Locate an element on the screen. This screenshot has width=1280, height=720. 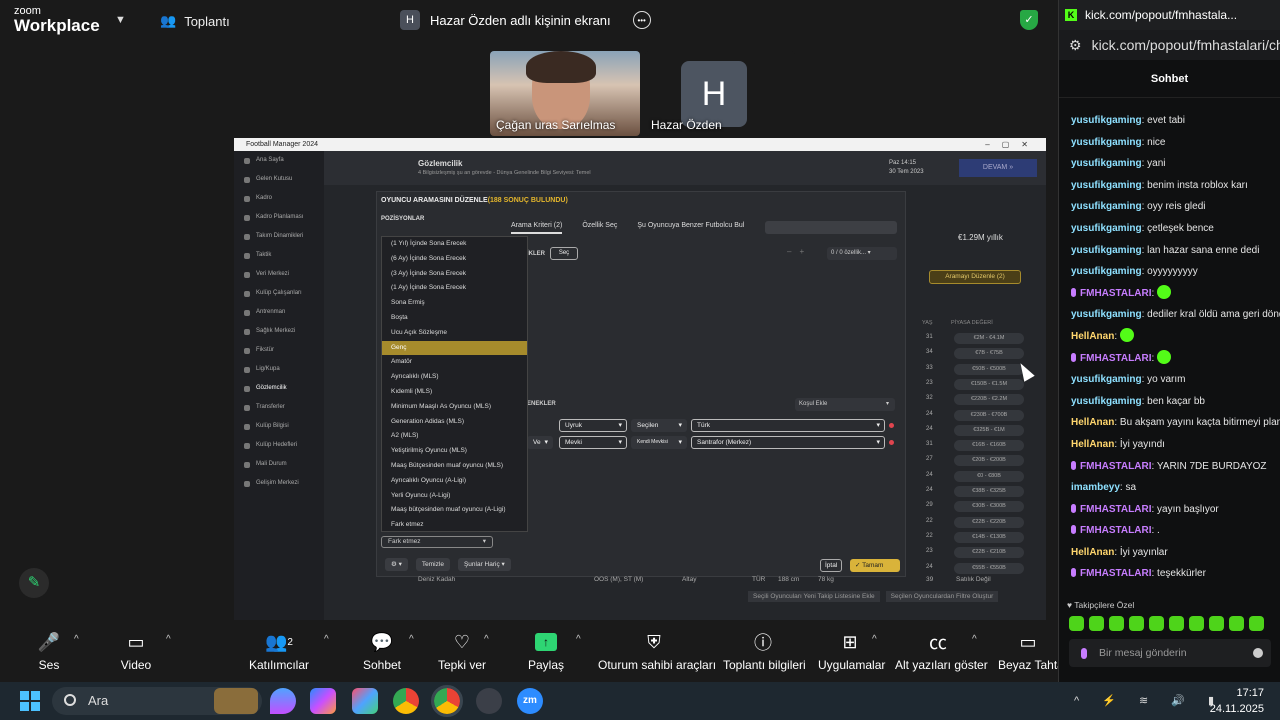
site-settings-icon: ⚙ is located at coordinates (1075, 45).